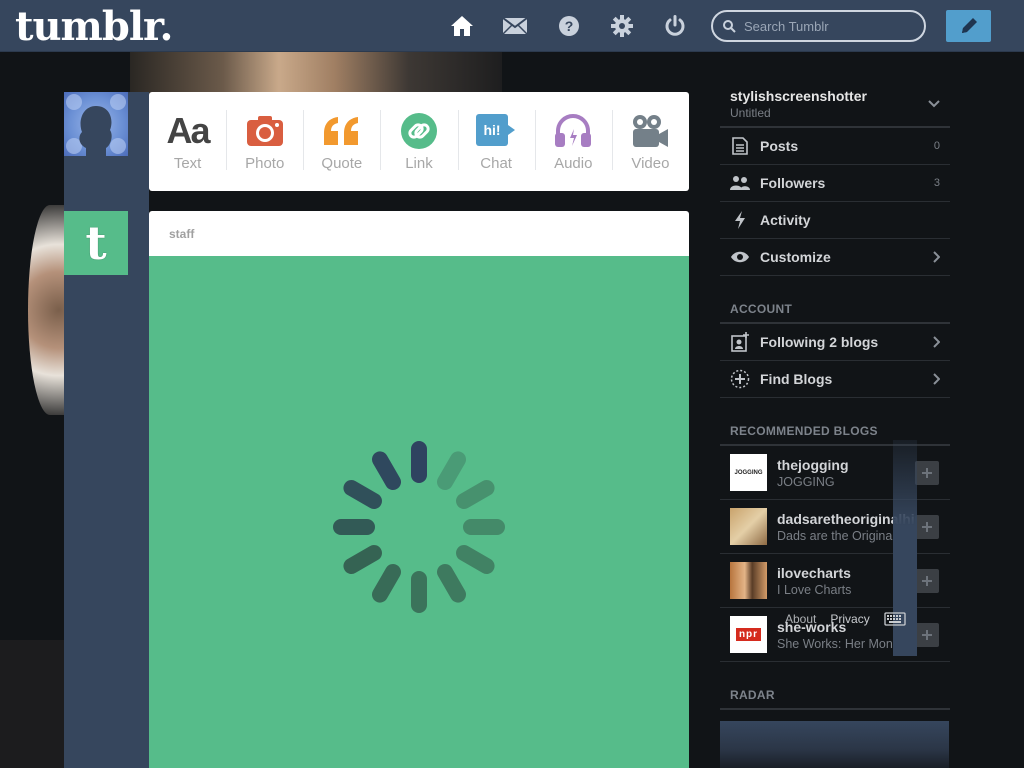 The height and width of the screenshot is (768, 1024). What do you see at coordinates (835, 257) in the screenshot?
I see `sidebar-item-customize: Customize` at bounding box center [835, 257].